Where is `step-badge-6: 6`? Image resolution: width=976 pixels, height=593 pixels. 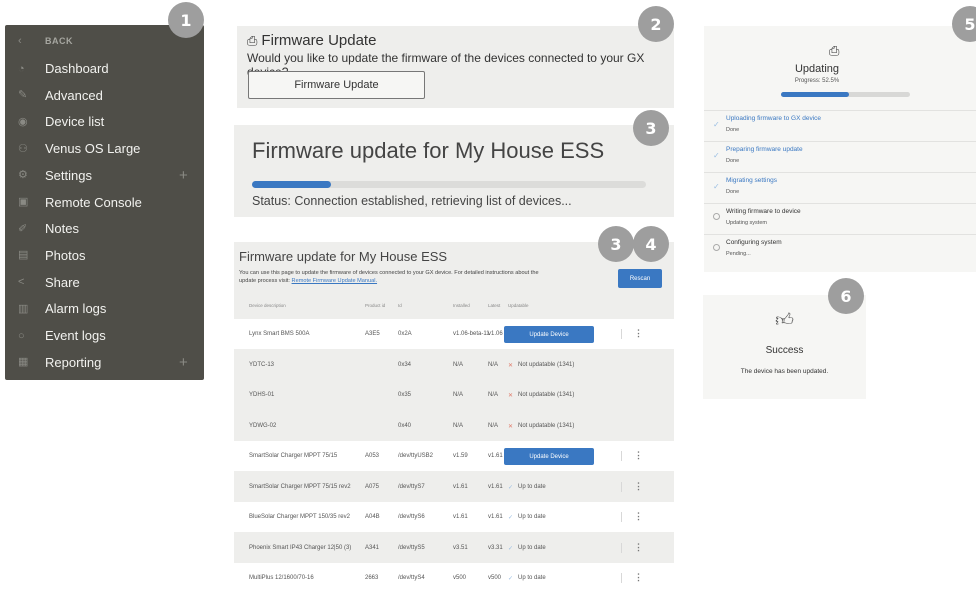
step-badge-6: 6 is located at coordinates (846, 296).